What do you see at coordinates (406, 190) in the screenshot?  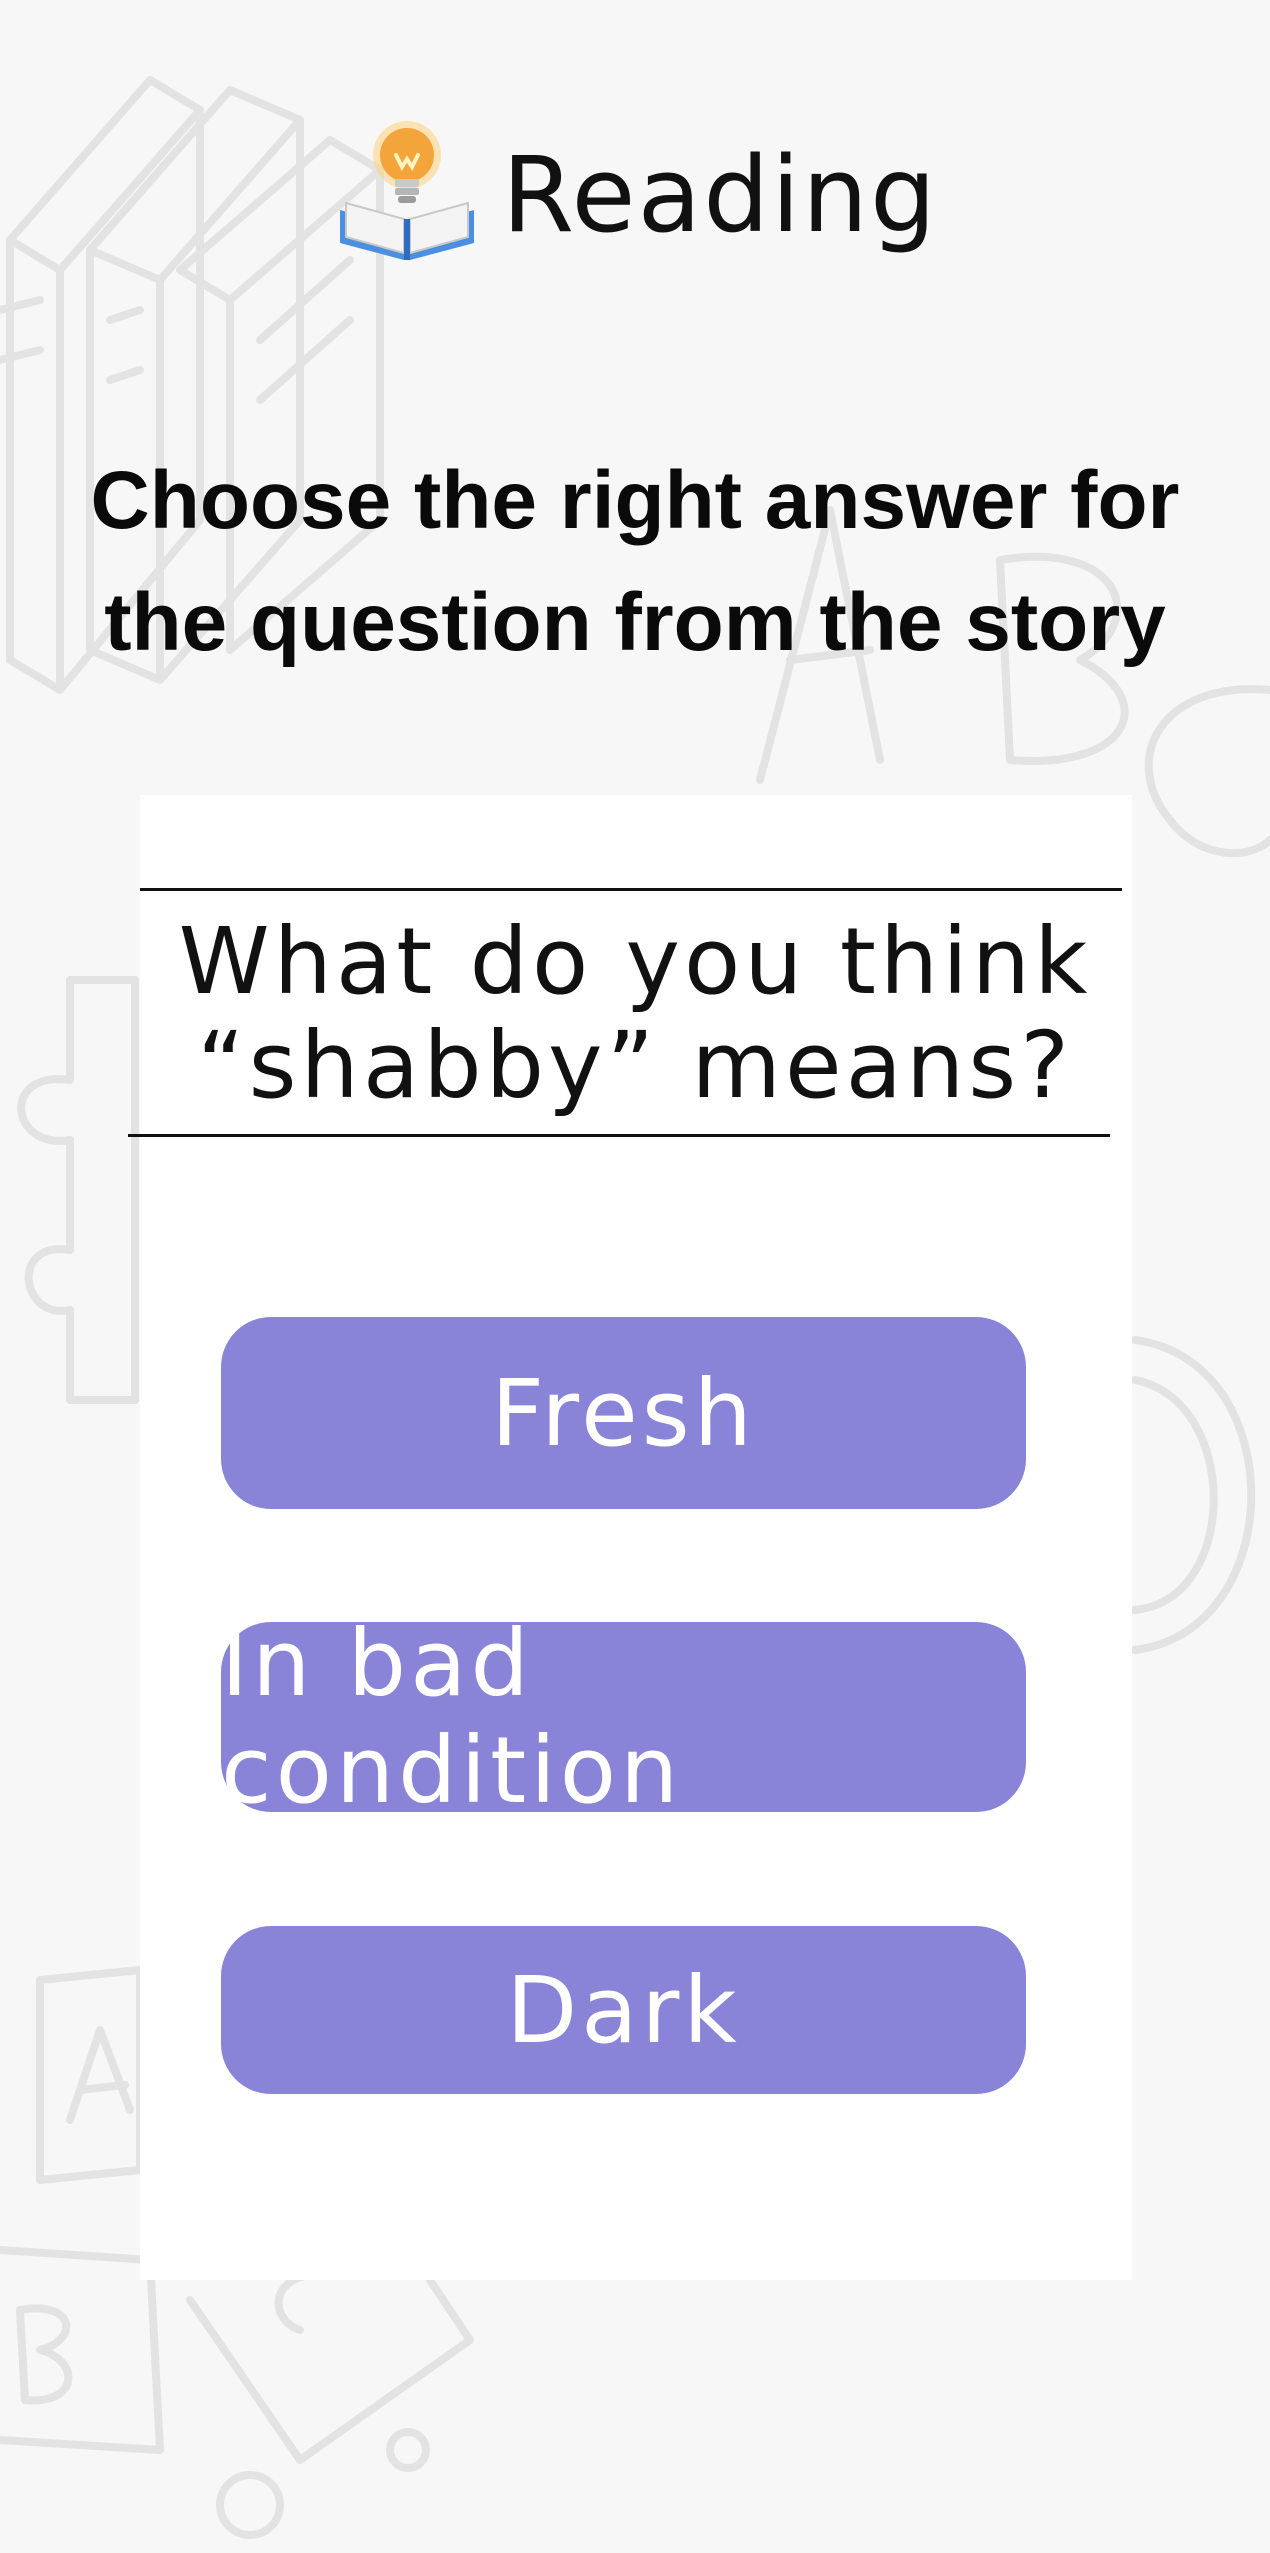 I see `lightbulb-book-icon` at bounding box center [406, 190].